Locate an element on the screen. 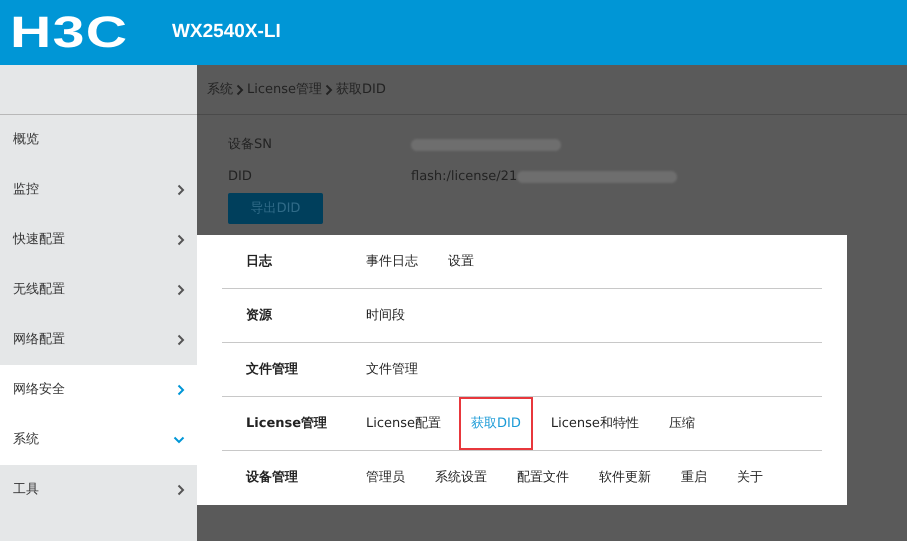  menu-item: License配置 is located at coordinates (404, 423).